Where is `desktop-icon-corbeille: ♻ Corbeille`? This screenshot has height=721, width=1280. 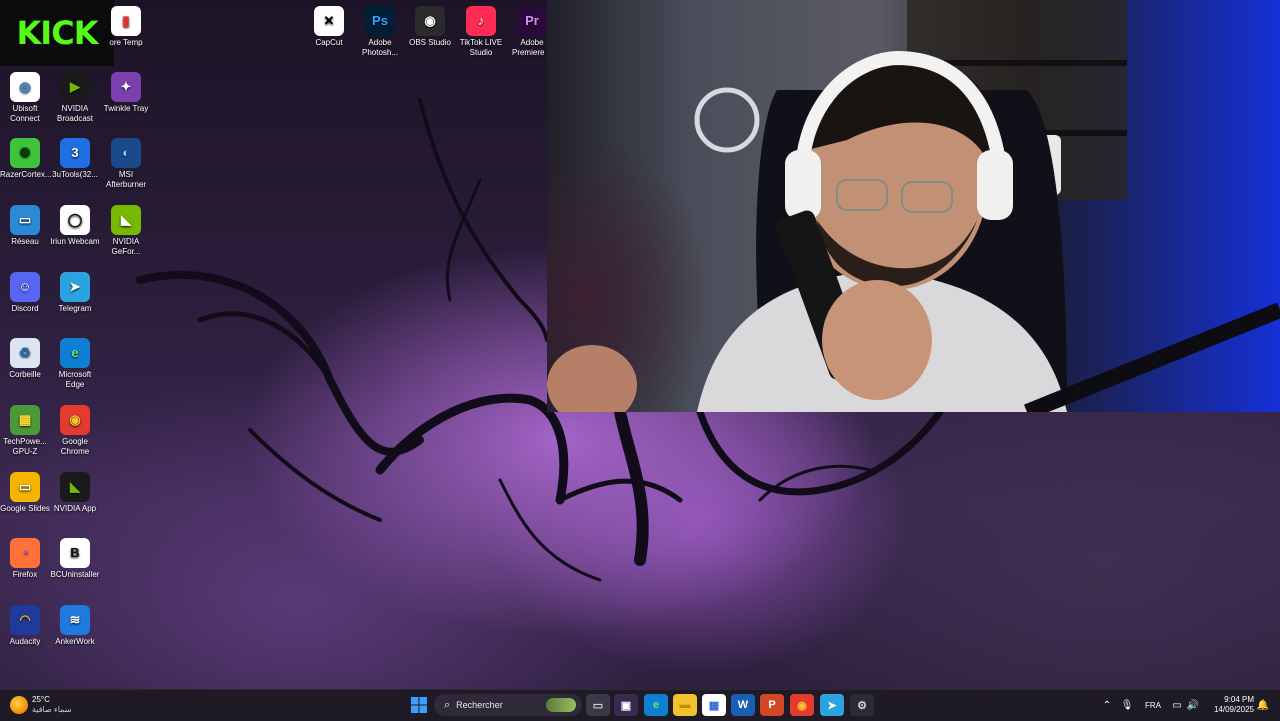 desktop-icon-corbeille: ♻ Corbeille is located at coordinates (25, 359).